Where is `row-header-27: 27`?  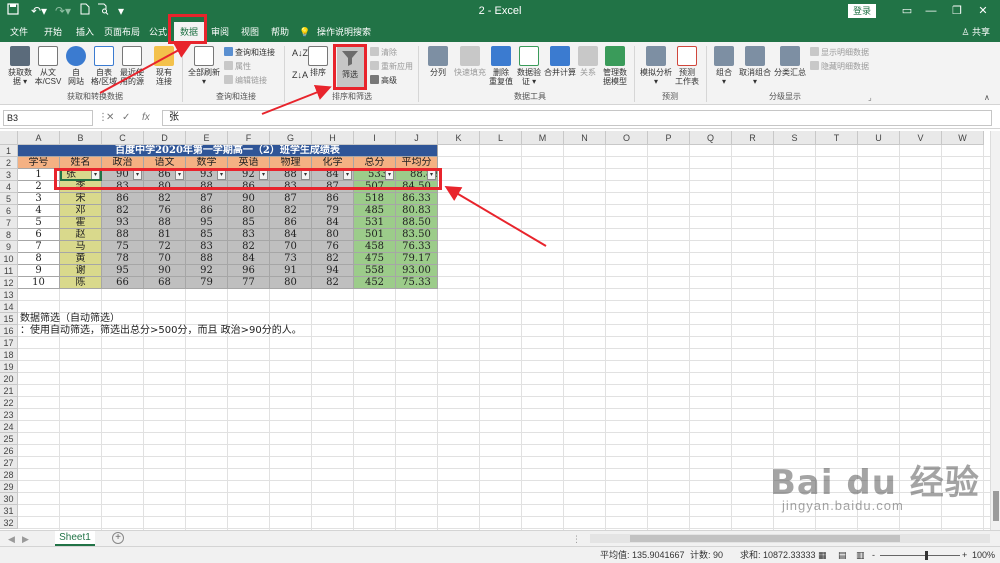
row-header-27: 27 is located at coordinates (9, 463).